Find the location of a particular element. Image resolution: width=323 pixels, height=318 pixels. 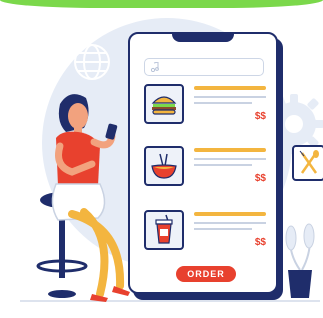

burger-icon is located at coordinates (164, 105).